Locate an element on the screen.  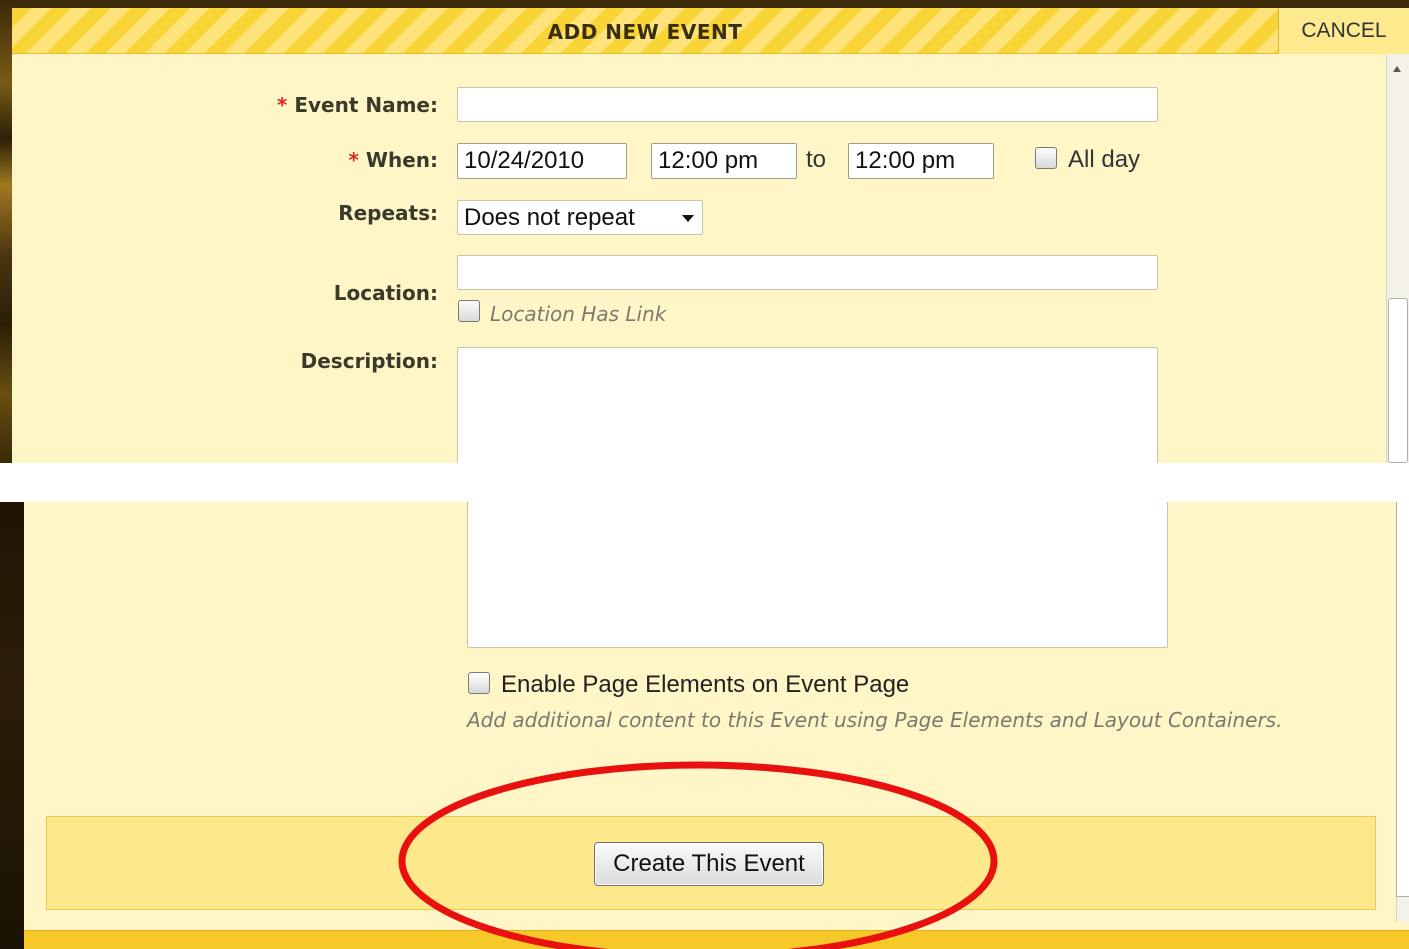
start-time-input: 12:00 pm is located at coordinates (724, 161).